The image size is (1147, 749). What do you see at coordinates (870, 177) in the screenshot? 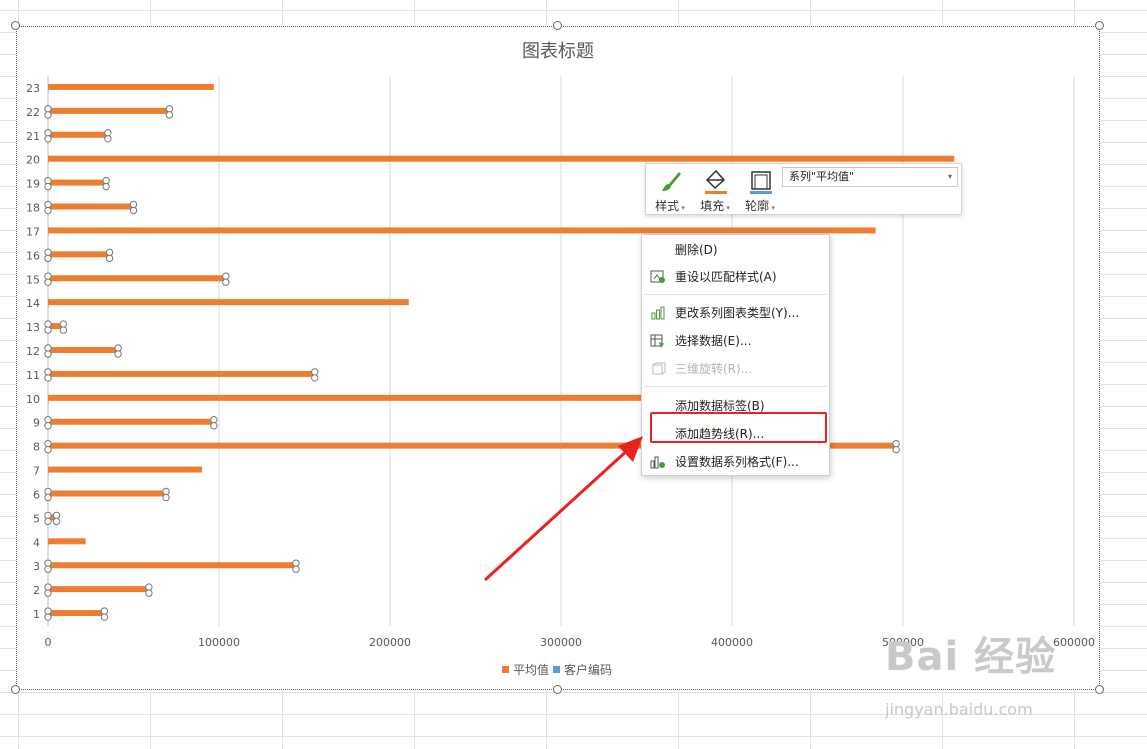
I see `series-select: 系列"平均值" ▾` at bounding box center [870, 177].